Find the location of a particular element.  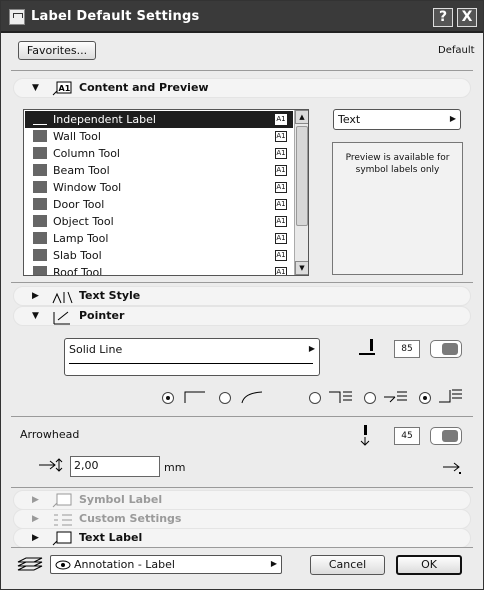

eye-icon is located at coordinates (63, 565).